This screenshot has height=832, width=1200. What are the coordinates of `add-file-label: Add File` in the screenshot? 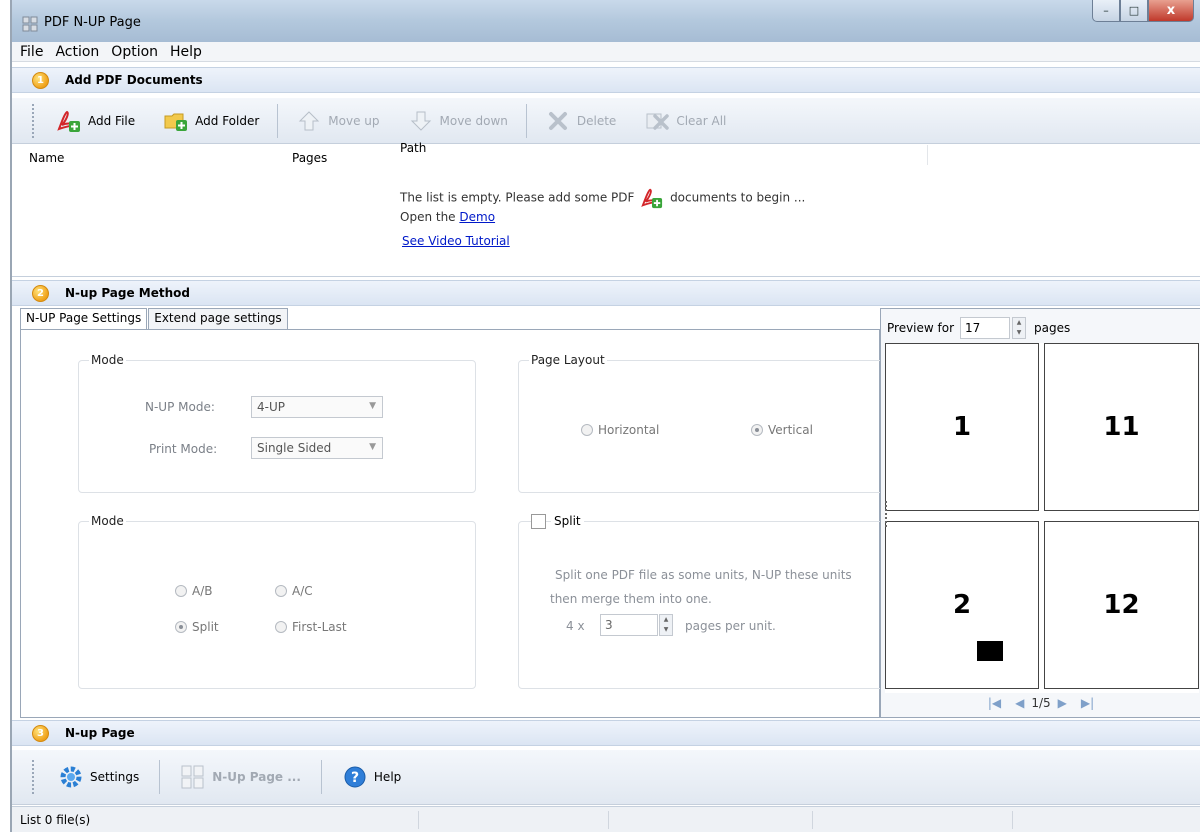 It's located at (112, 120).